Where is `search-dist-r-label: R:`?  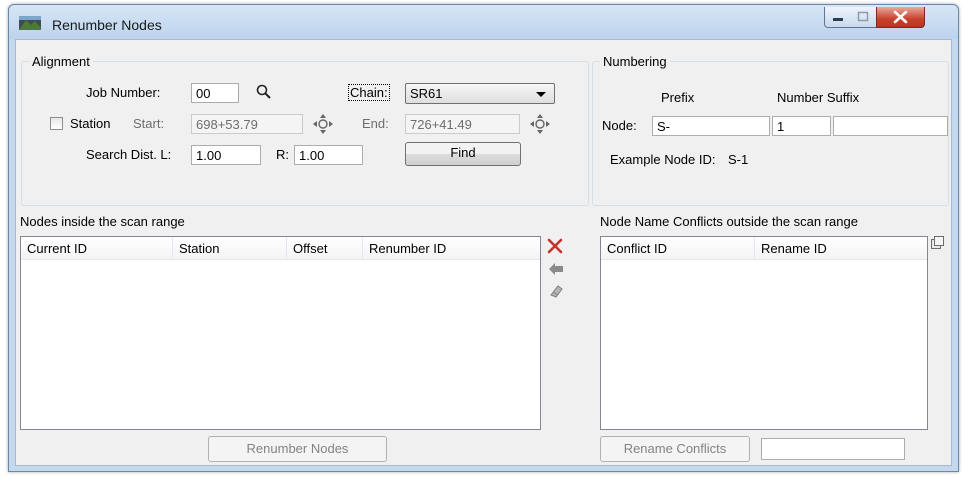
search-dist-r-label: R: is located at coordinates (282, 154).